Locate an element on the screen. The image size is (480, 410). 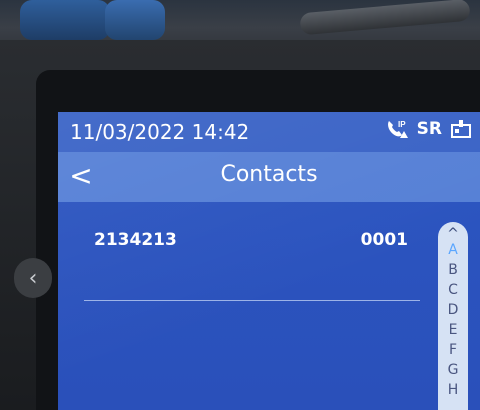
chevron-left-icon: ‹ is located at coordinates (33, 278).